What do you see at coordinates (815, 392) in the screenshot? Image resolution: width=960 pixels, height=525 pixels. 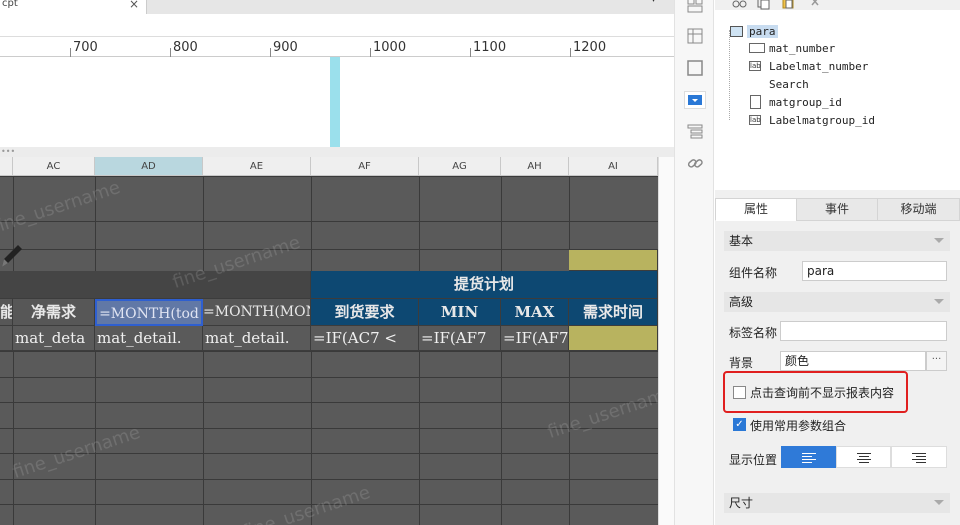 I see `highlight-box` at bounding box center [815, 392].